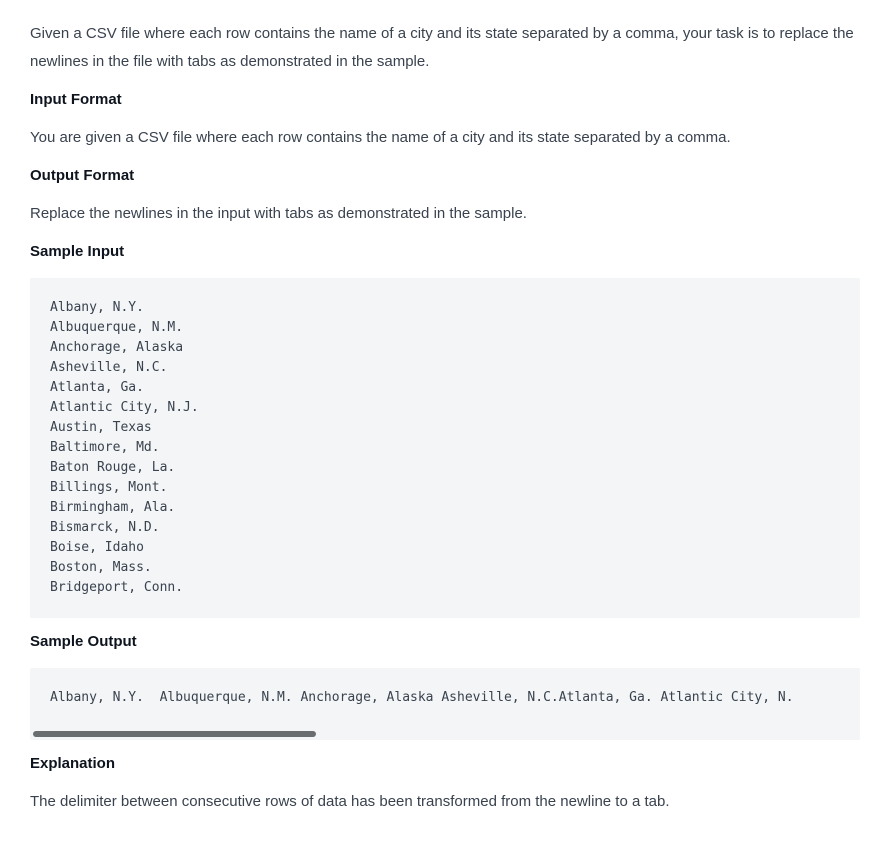  I want to click on input-format-heading: Input Format, so click(76, 99).